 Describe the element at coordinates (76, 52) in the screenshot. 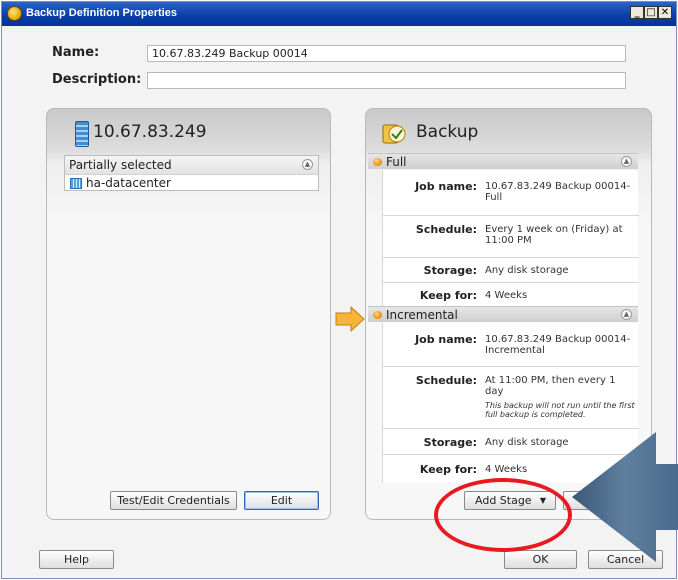

I see `name-label: Name:` at that location.